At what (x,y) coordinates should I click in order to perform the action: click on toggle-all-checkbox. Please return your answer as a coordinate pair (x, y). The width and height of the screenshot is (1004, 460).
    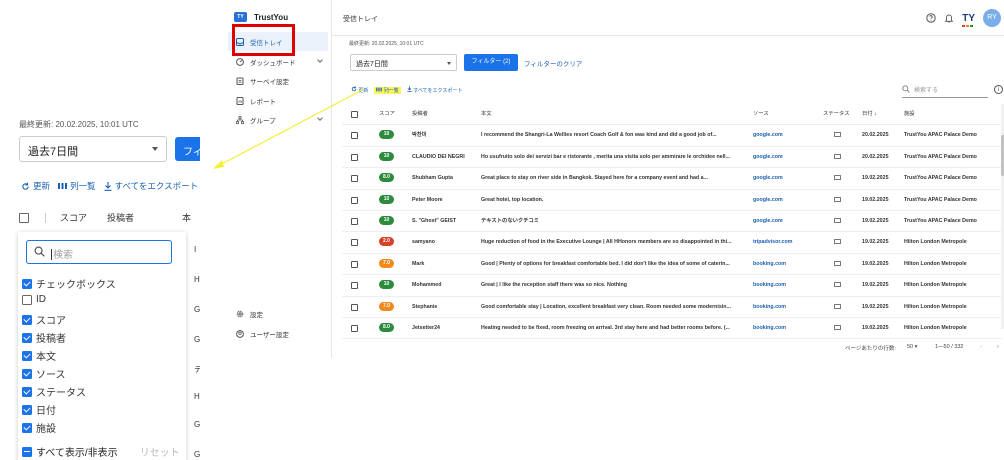
    Looking at the image, I should click on (27, 451).